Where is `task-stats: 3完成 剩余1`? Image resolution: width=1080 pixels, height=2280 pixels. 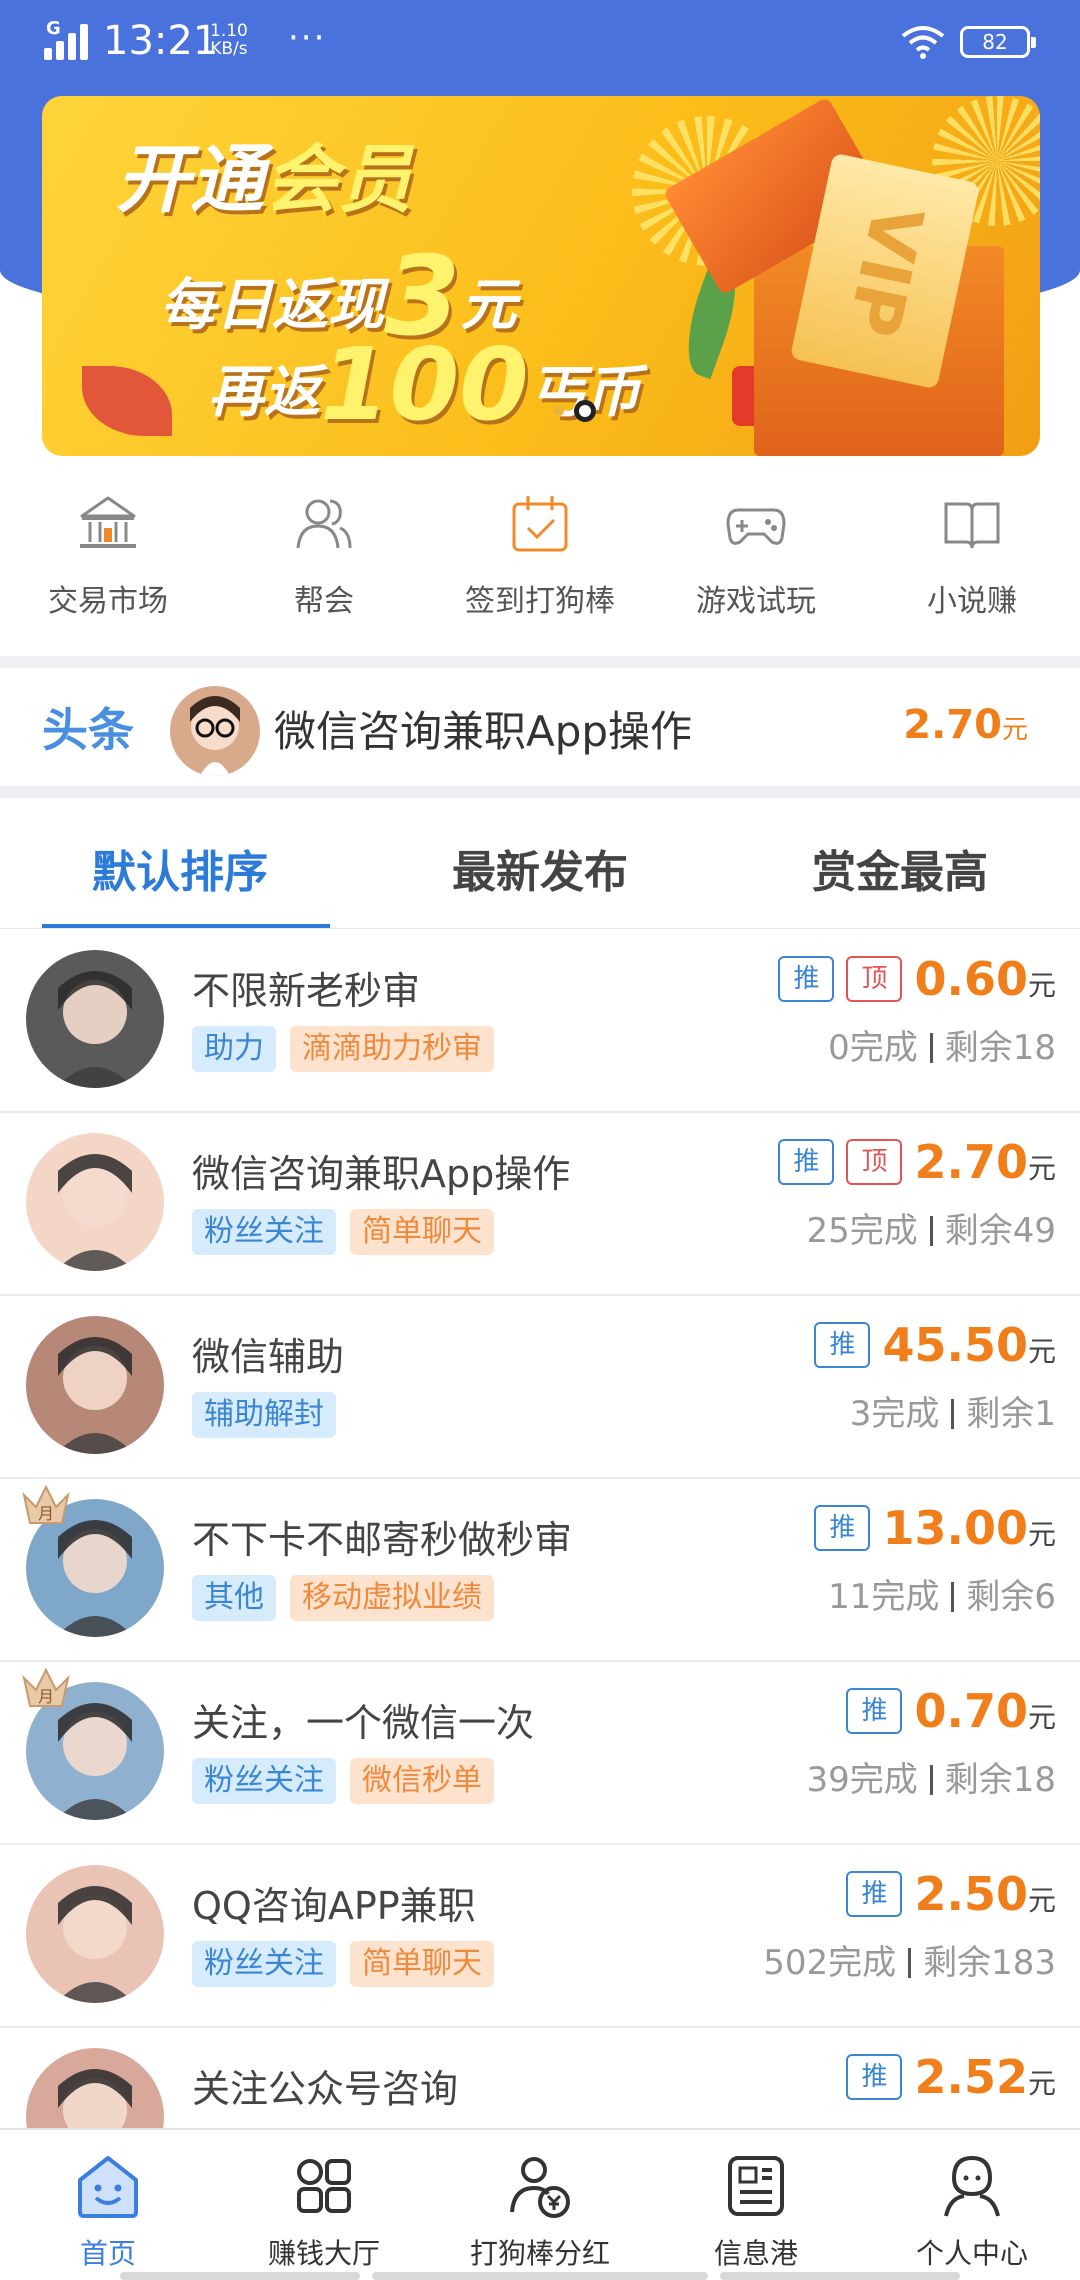
task-stats: 3完成 剩余1 is located at coordinates (952, 1414).